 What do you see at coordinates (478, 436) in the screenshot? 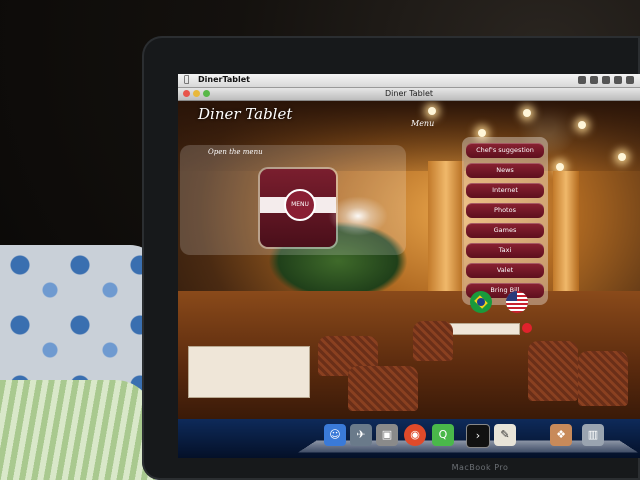
I see `terminal-icon: ›` at bounding box center [478, 436].